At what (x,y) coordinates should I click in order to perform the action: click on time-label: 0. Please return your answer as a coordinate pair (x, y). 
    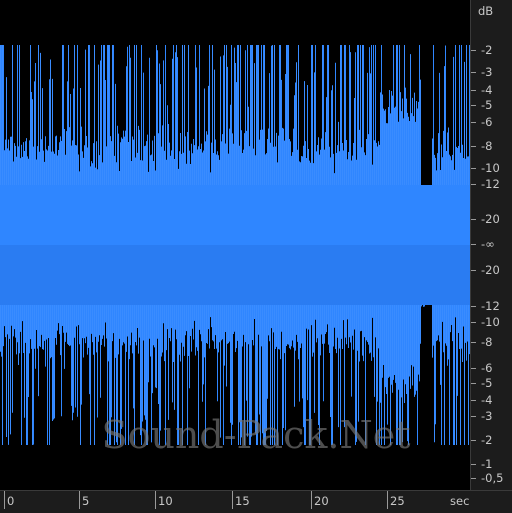
    Looking at the image, I should click on (11, 501).